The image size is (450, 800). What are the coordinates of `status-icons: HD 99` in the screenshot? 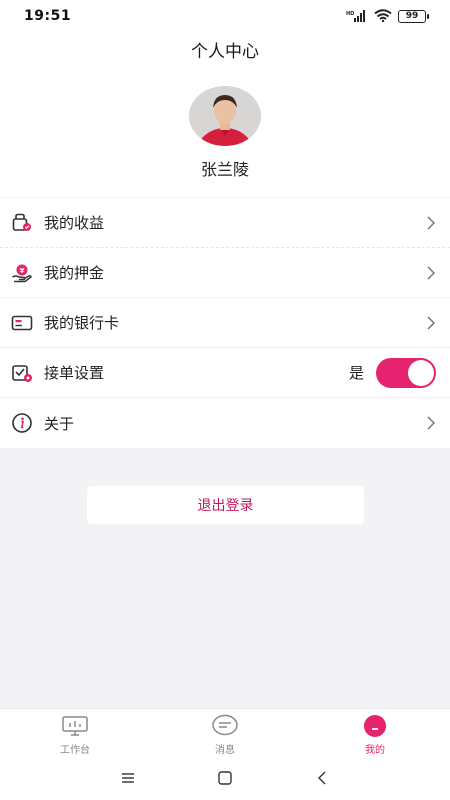 It's located at (387, 16).